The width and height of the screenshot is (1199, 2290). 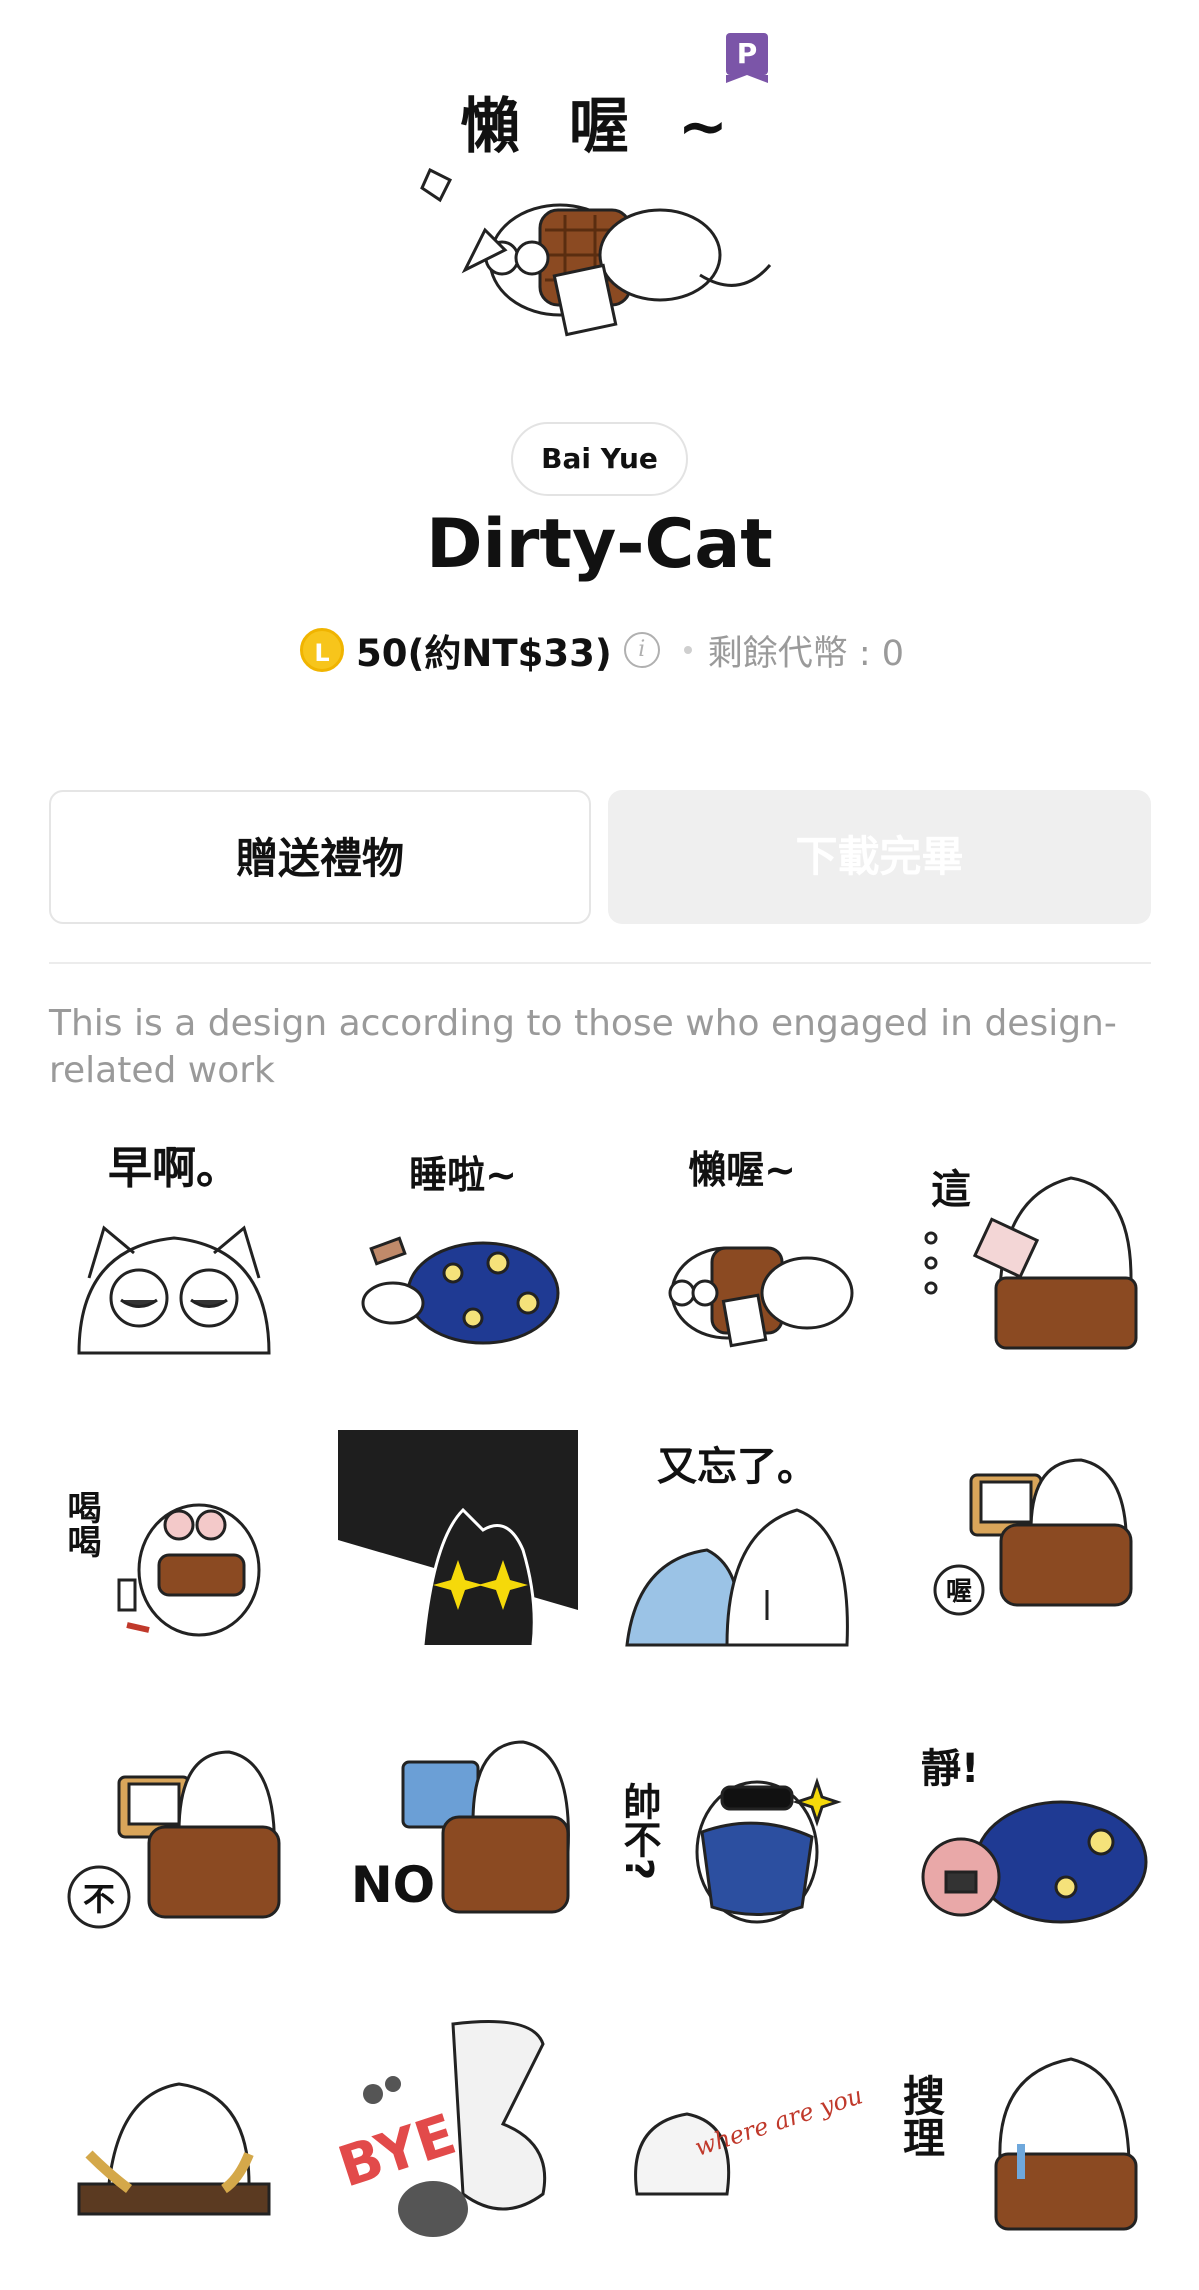 What do you see at coordinates (641, 650) in the screenshot?
I see `info-icon: i` at bounding box center [641, 650].